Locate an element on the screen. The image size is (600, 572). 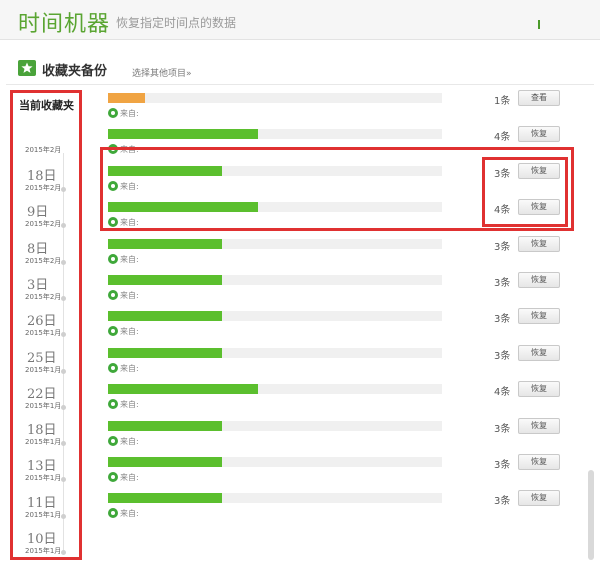
timeline-month-label: 2015年2月 is located at coordinates (43, 150).